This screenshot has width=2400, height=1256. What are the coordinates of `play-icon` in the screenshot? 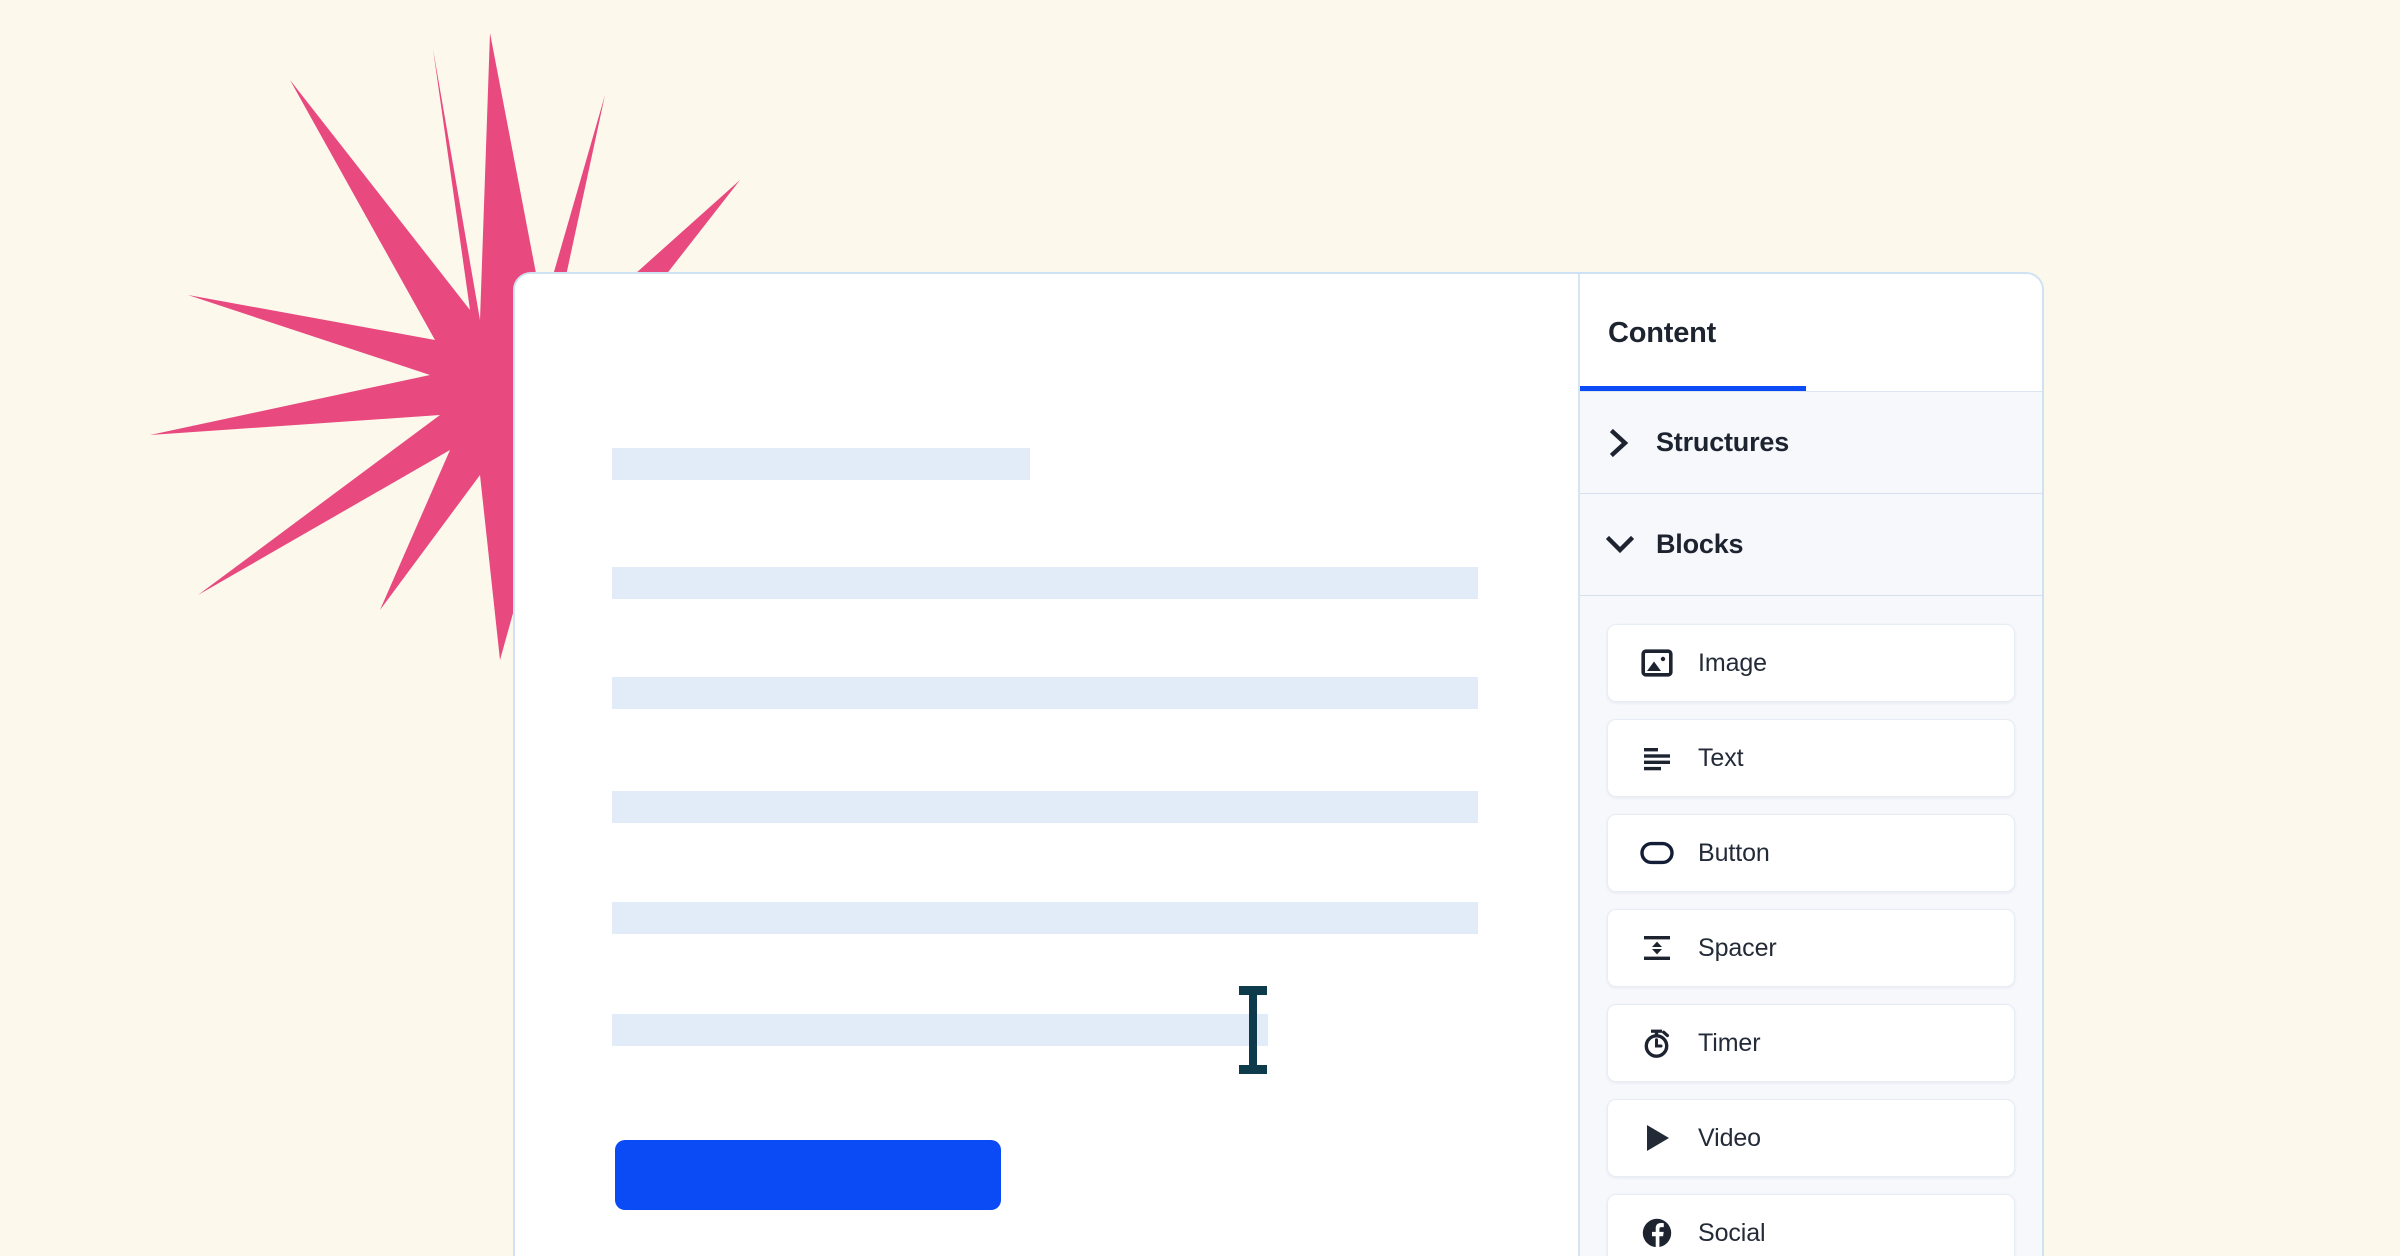 It's located at (1657, 1138).